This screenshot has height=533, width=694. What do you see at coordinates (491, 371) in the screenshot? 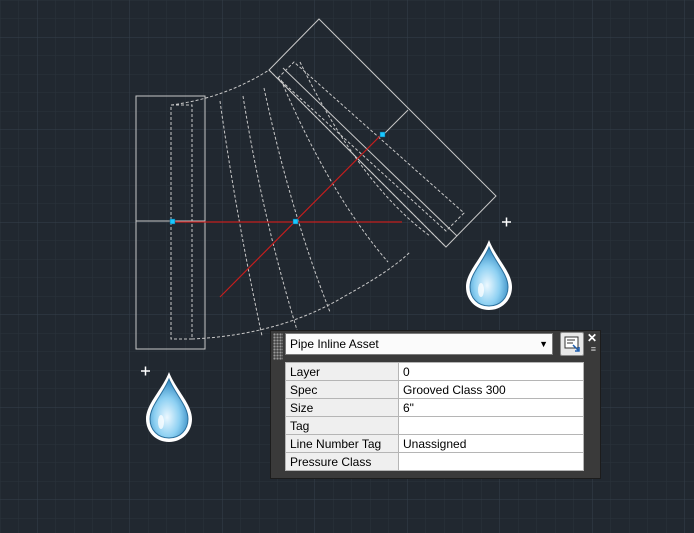
I see `property-value: 0` at bounding box center [491, 371].